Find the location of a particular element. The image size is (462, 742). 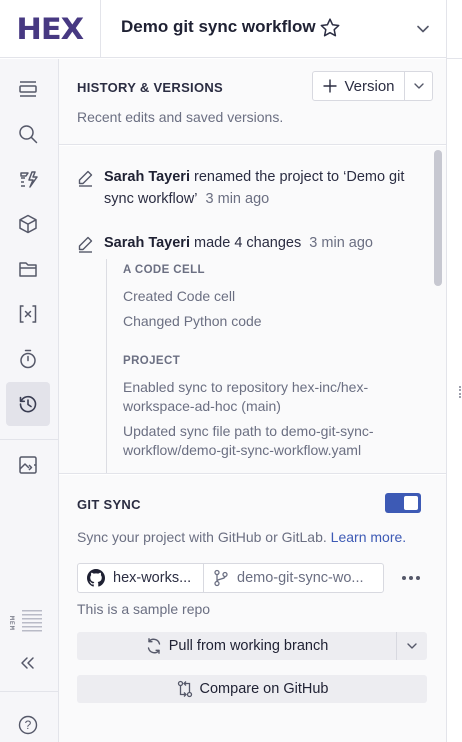

pull-button: Pull from working branch is located at coordinates (237, 646).